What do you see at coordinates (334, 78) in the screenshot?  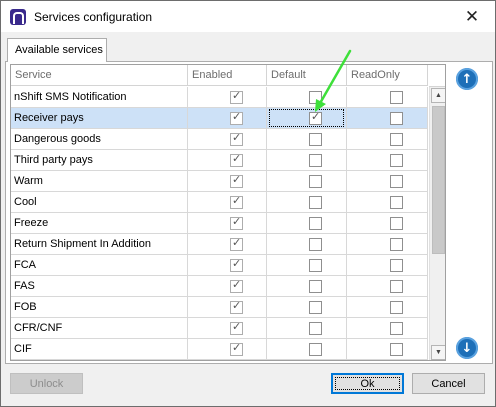 I see `annotation-arrow-shaft` at bounding box center [334, 78].